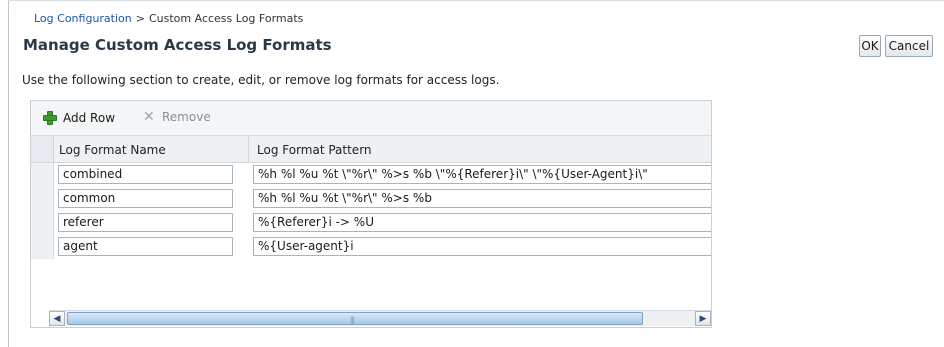  Describe the element at coordinates (83, 18) in the screenshot. I see `breadcrumb-log-configuration-link: Log Configuration` at that location.